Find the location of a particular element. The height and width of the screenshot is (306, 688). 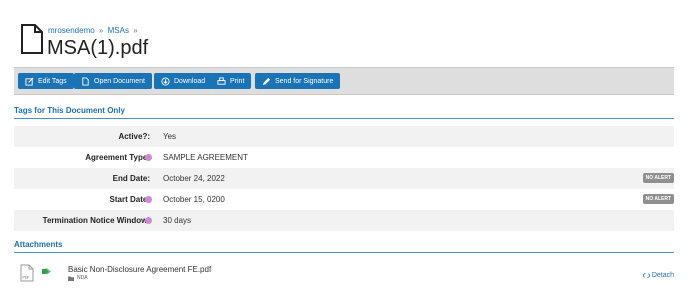

tag-value: October 15, 0200 is located at coordinates (194, 199).